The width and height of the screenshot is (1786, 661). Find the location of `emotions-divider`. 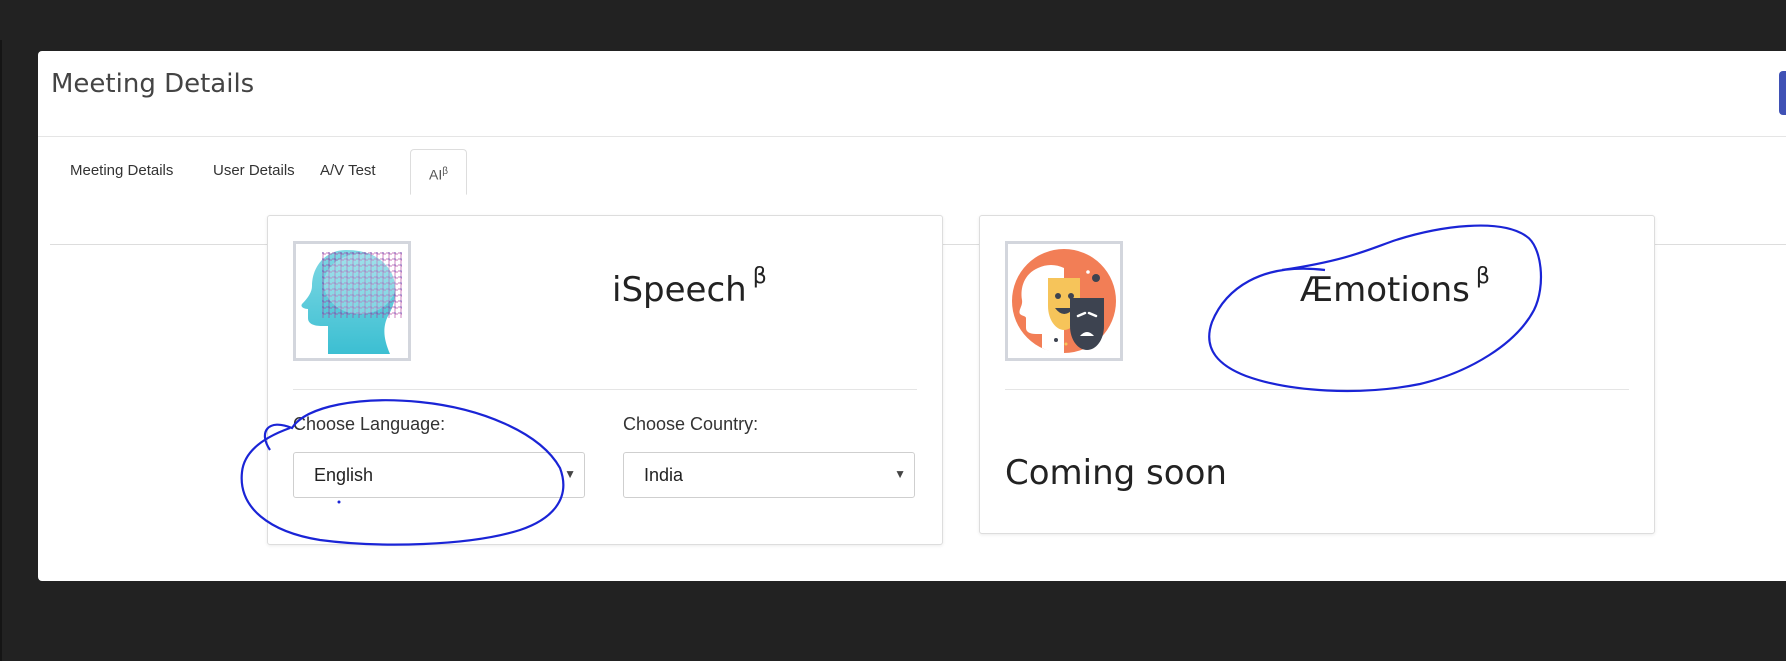

emotions-divider is located at coordinates (1317, 389).